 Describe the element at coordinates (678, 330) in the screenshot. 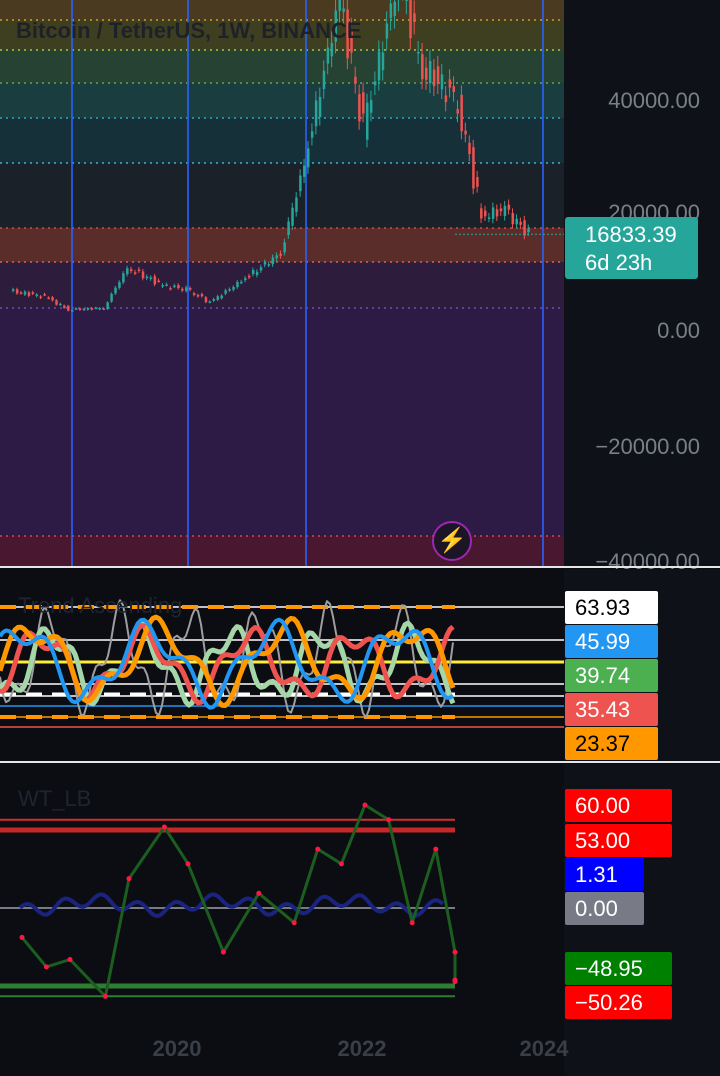

I see `y-tick-label: 0.00` at that location.